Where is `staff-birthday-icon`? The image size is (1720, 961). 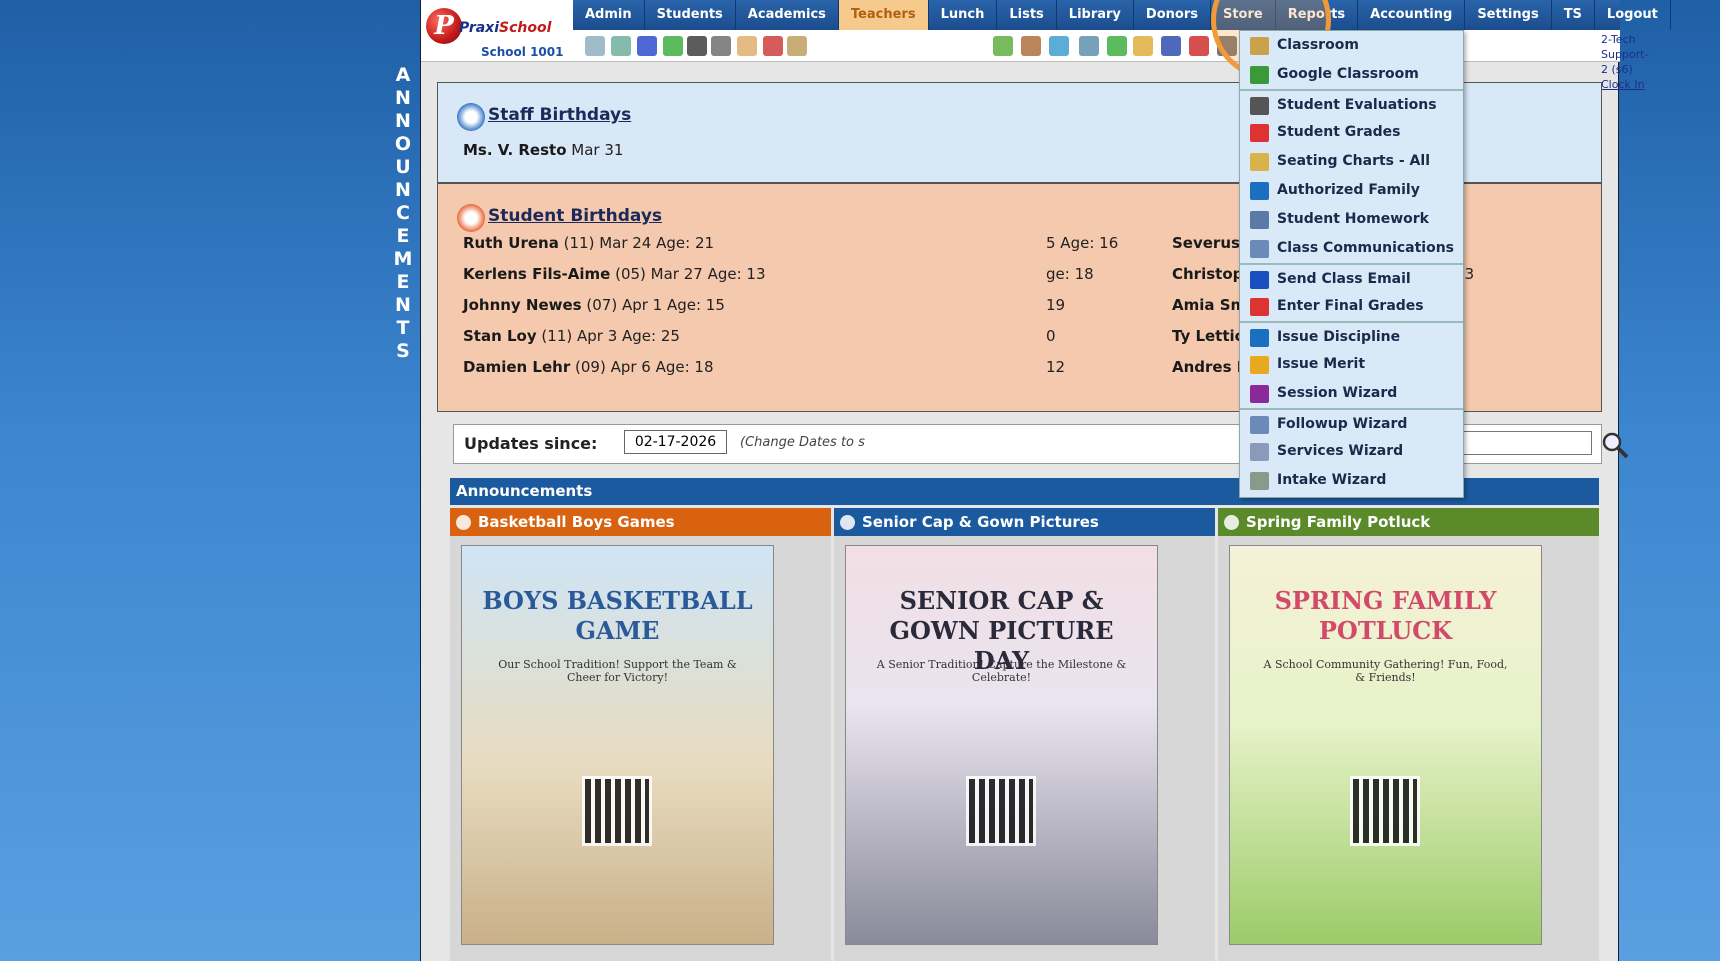 staff-birthday-icon is located at coordinates (471, 117).